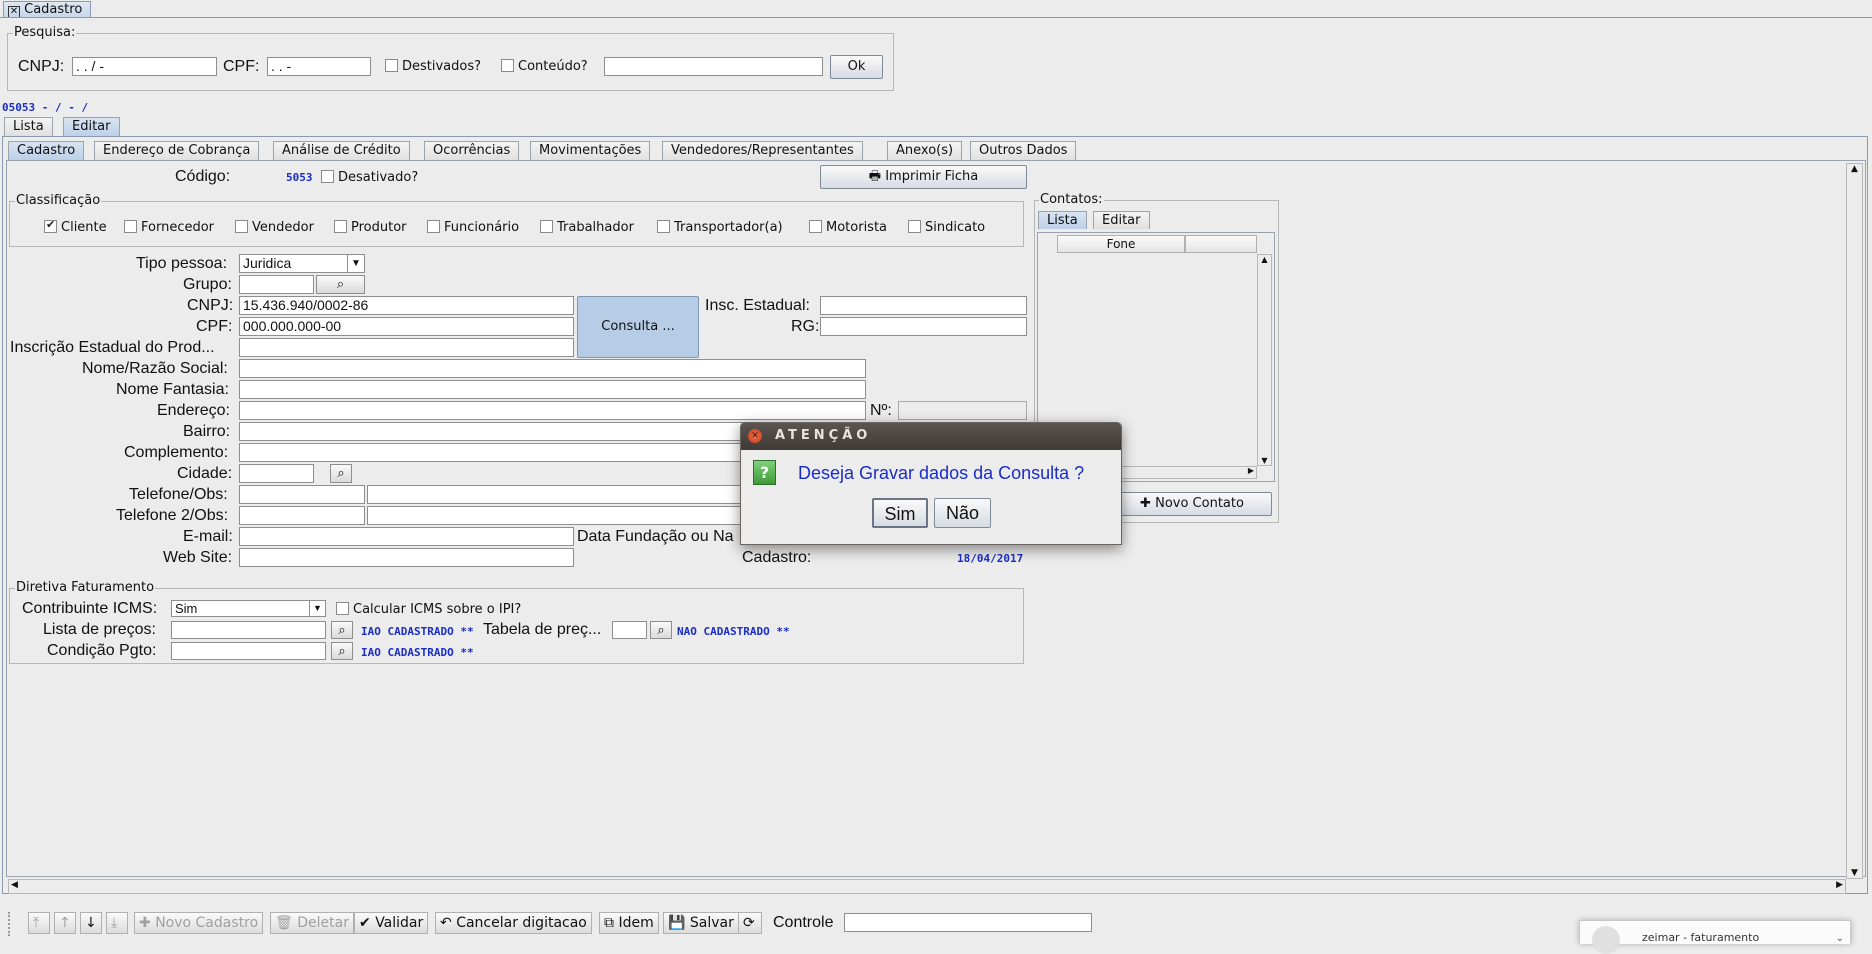 This screenshot has height=954, width=1872. I want to click on telefone2-obs-input, so click(557, 515).